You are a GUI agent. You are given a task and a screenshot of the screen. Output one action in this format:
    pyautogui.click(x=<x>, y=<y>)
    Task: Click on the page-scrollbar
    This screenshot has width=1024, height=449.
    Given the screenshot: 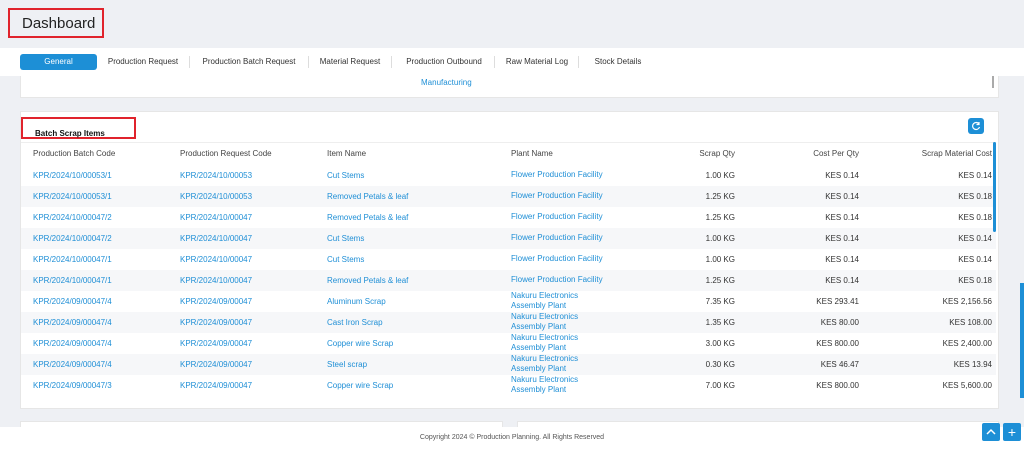 What is the action you would take?
    pyautogui.click(x=1022, y=340)
    